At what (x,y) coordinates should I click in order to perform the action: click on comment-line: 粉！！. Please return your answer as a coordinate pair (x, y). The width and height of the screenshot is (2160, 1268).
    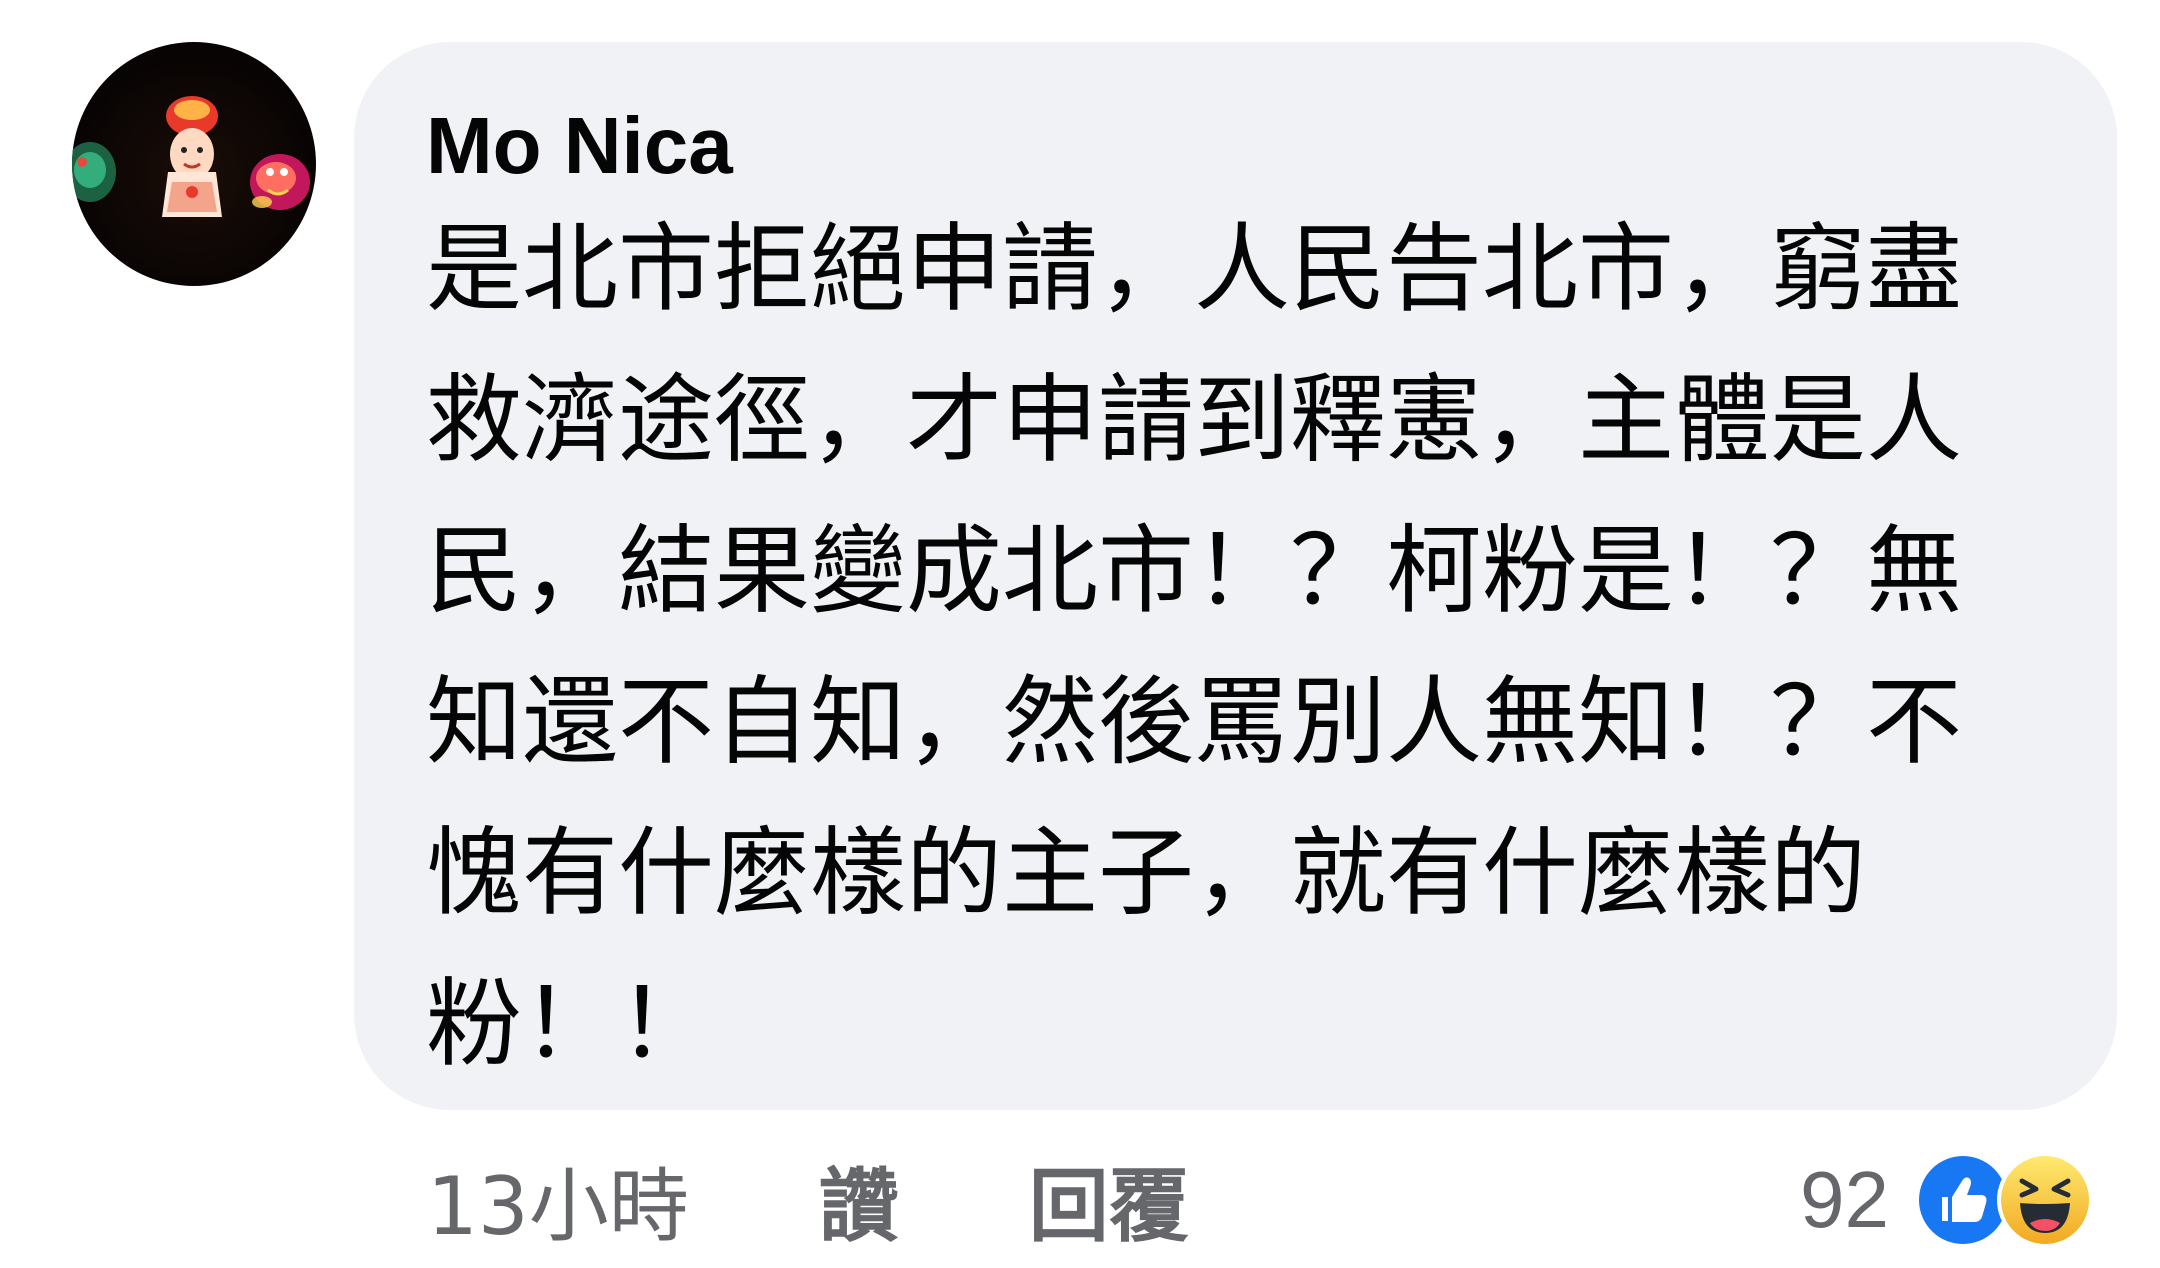
    Looking at the image, I should click on (570, 1024).